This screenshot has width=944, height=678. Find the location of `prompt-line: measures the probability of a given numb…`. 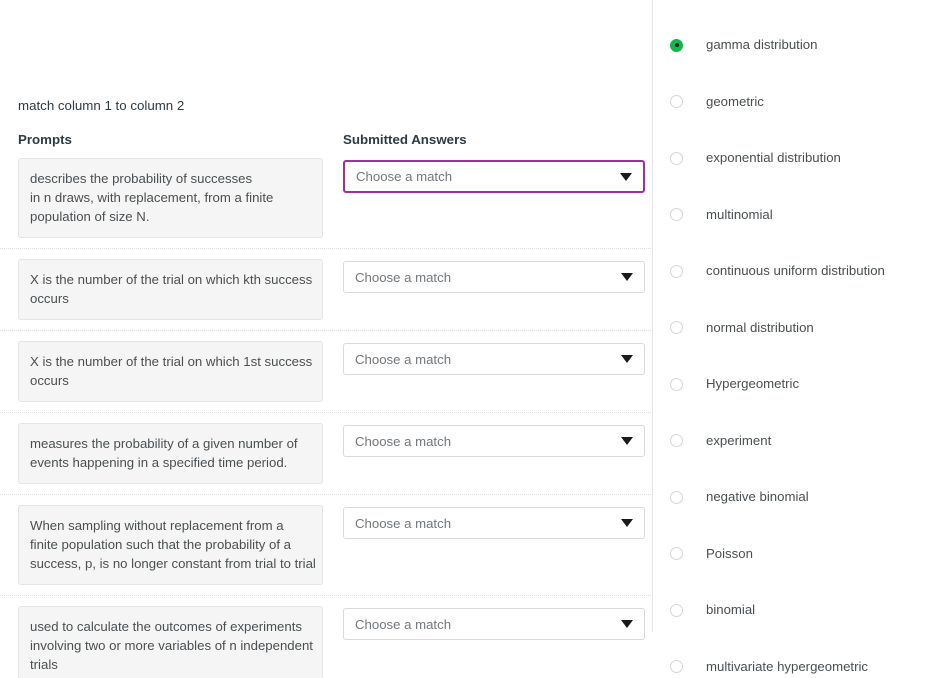

prompt-line: measures the probability of a given numb… is located at coordinates (164, 443).